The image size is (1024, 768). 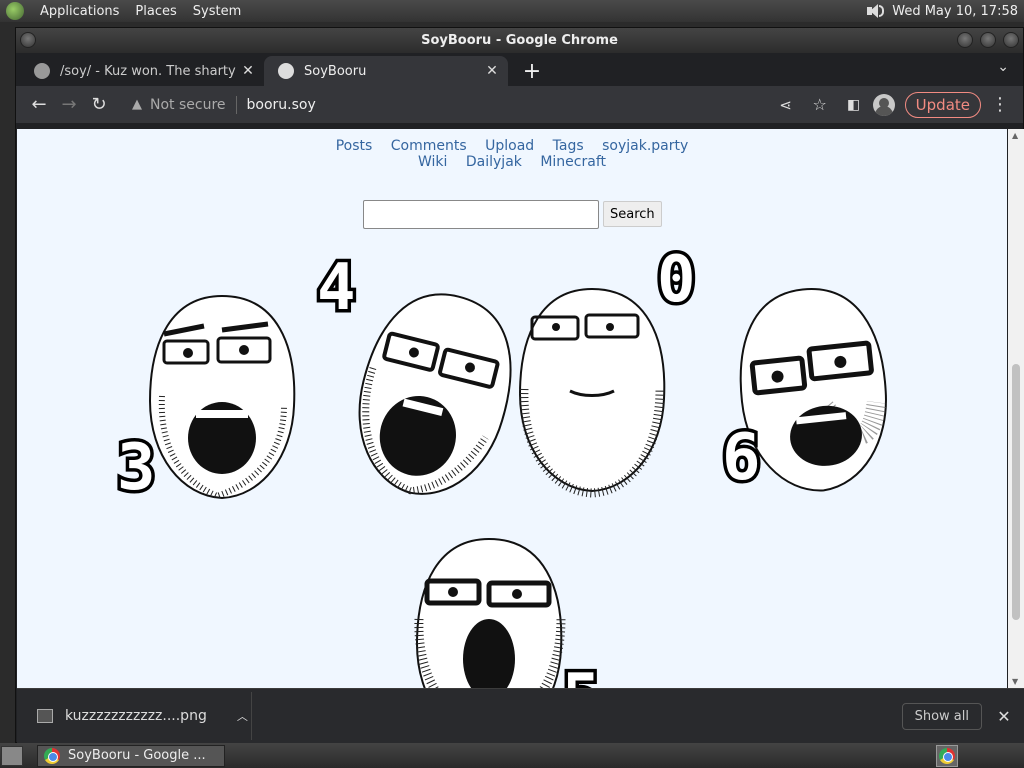 I want to click on back-arrow-icon: ←, so click(x=39, y=105).